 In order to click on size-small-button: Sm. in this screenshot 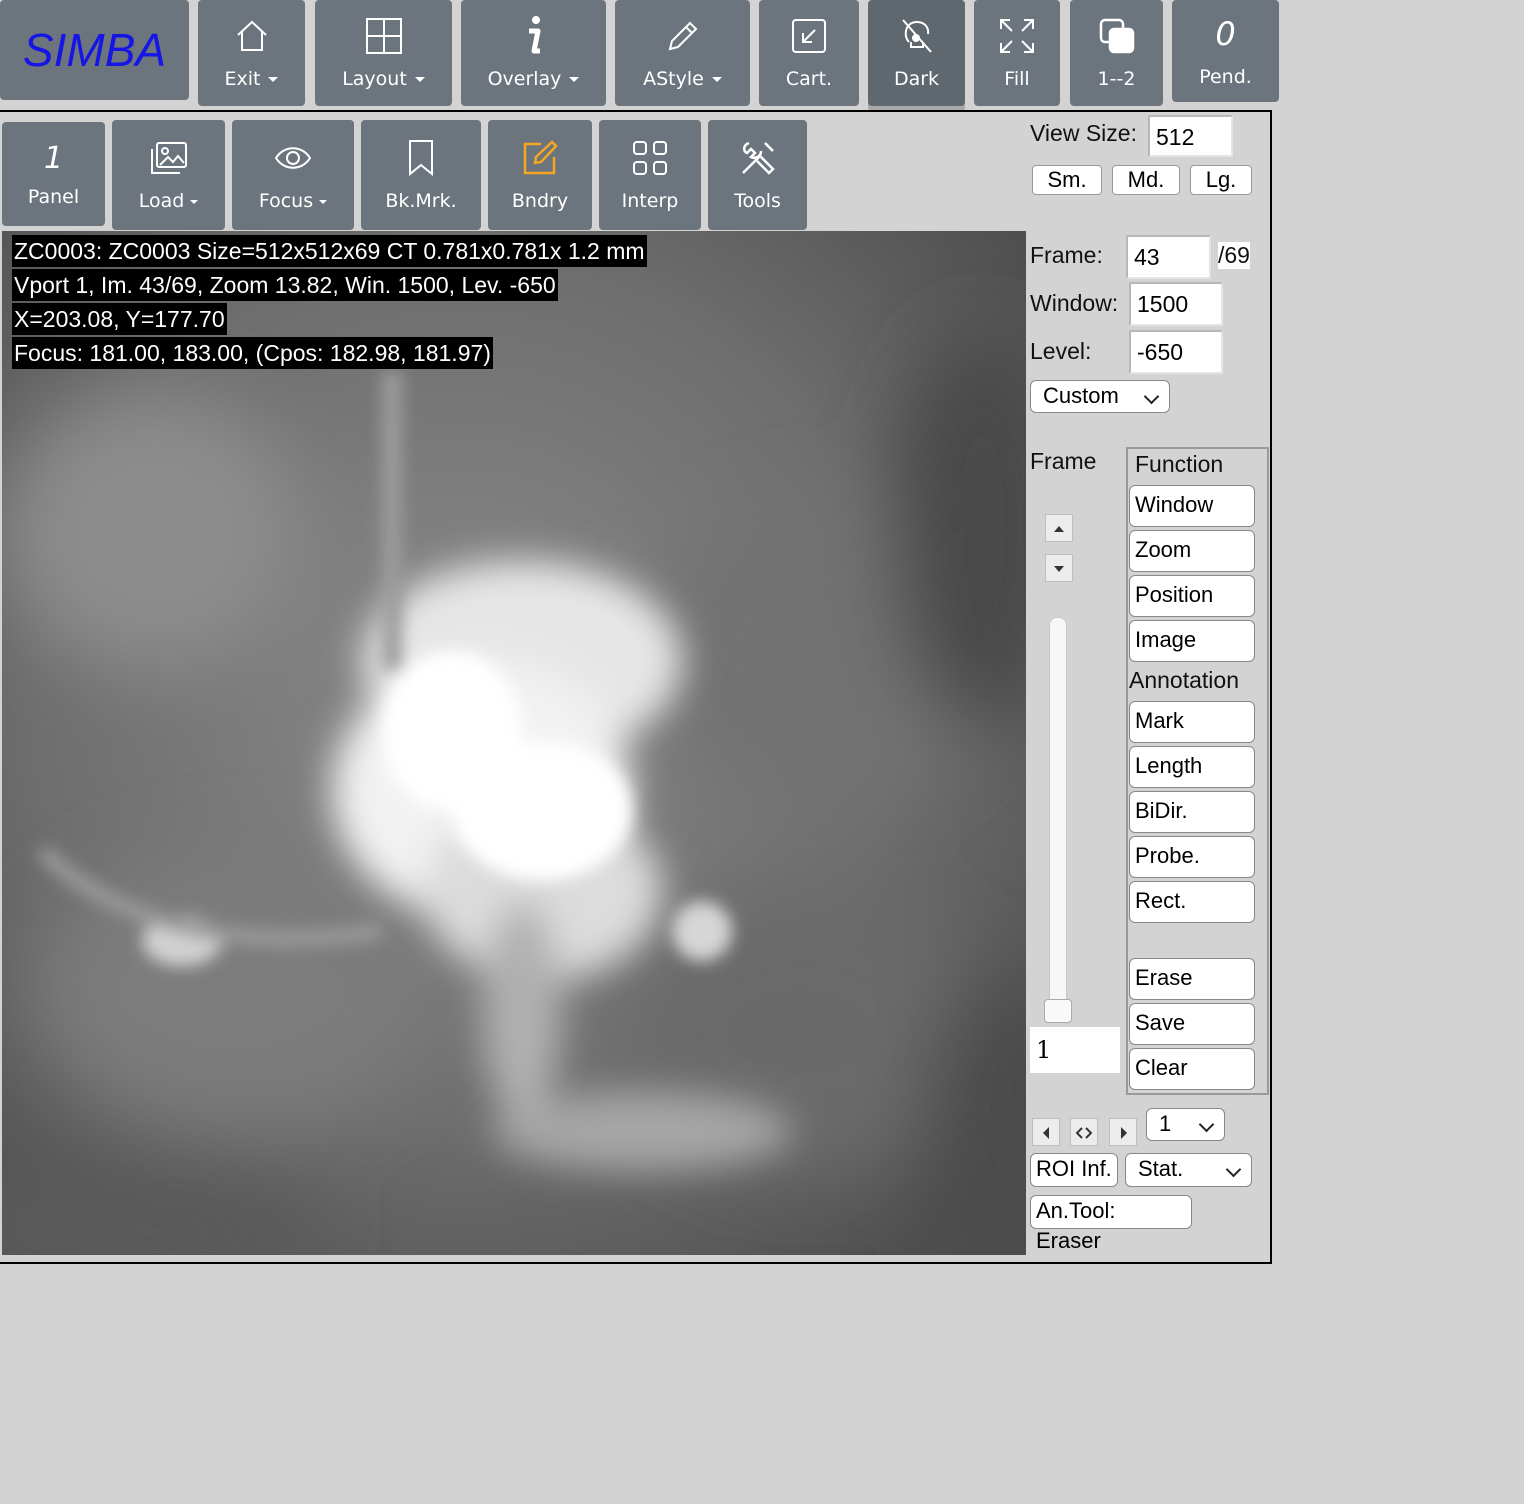, I will do `click(1067, 180)`.